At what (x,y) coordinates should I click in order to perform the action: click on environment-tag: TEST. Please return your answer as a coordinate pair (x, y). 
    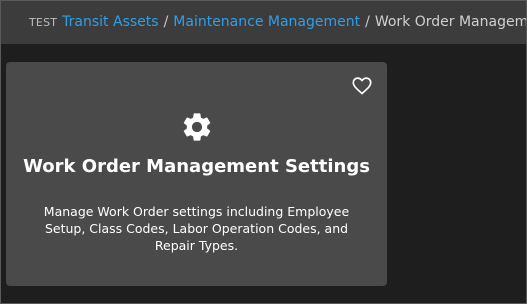
    Looking at the image, I should click on (43, 22).